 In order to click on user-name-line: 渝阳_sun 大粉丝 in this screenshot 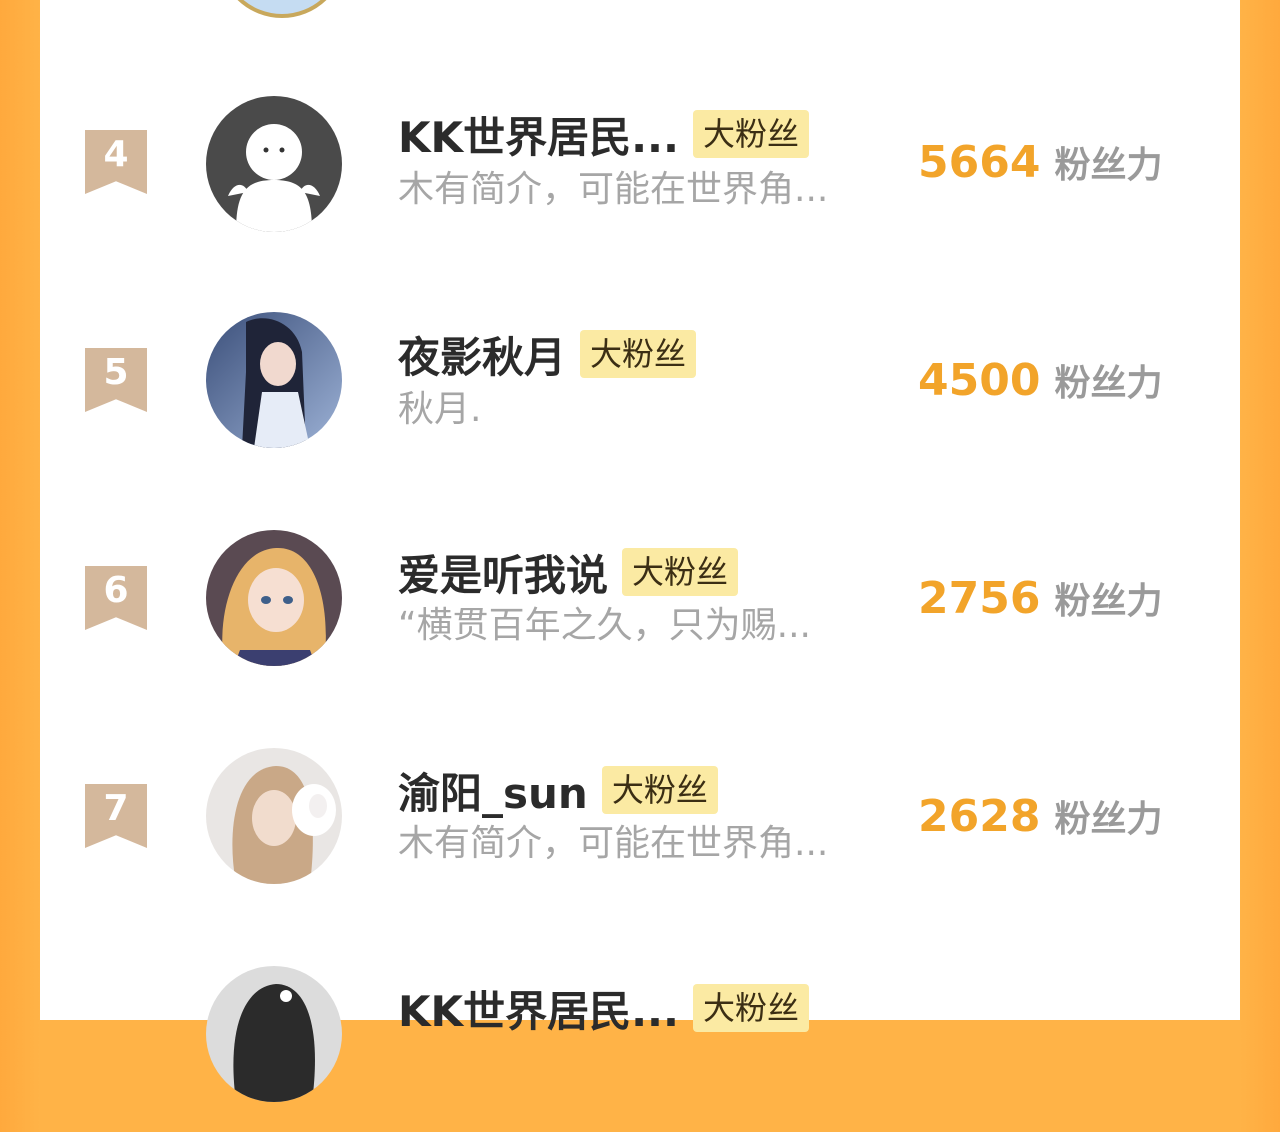, I will do `click(558, 790)`.